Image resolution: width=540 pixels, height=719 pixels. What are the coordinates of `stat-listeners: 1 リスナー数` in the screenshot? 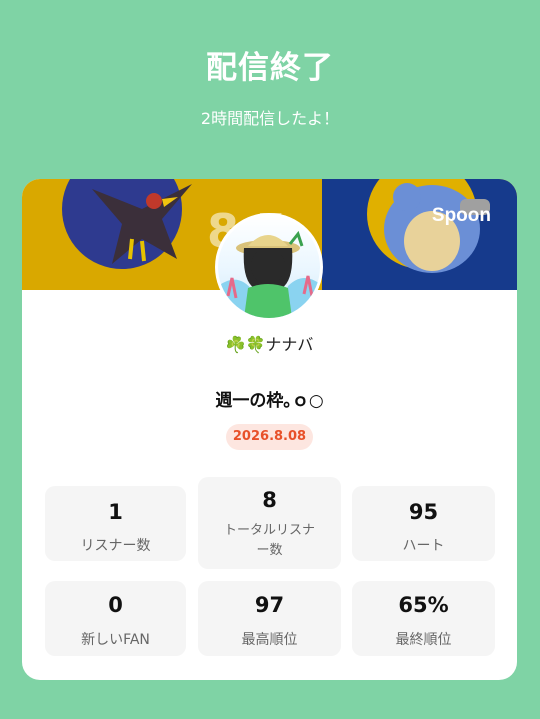 It's located at (115, 523).